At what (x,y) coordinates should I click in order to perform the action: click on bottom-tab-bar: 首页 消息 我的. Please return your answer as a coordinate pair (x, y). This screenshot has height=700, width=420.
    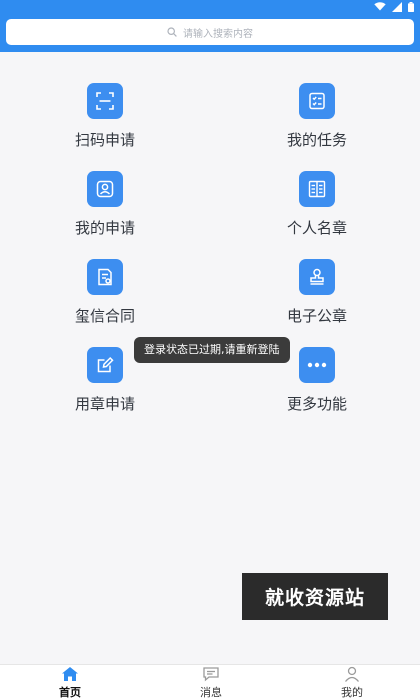
    Looking at the image, I should click on (210, 682).